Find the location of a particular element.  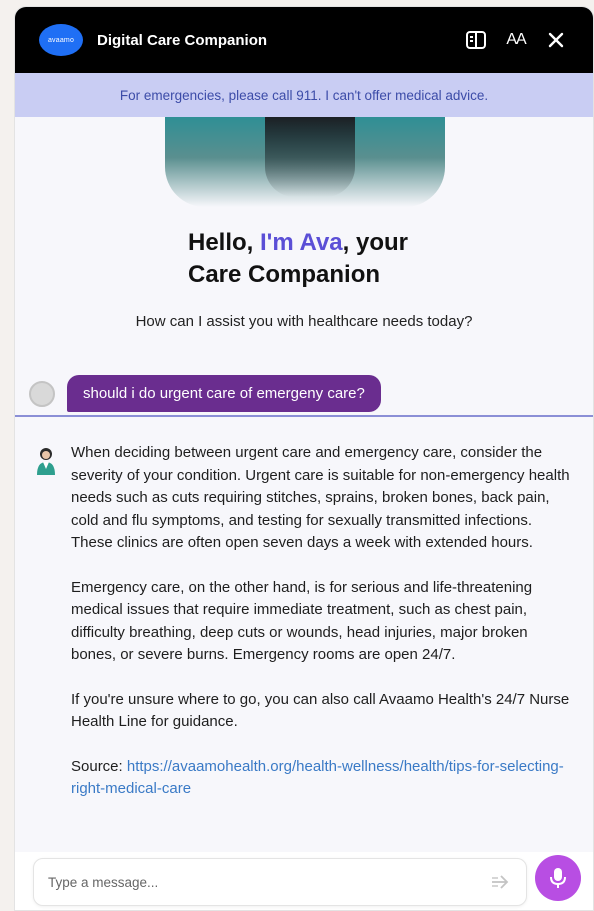

hero-image is located at coordinates (305, 162).